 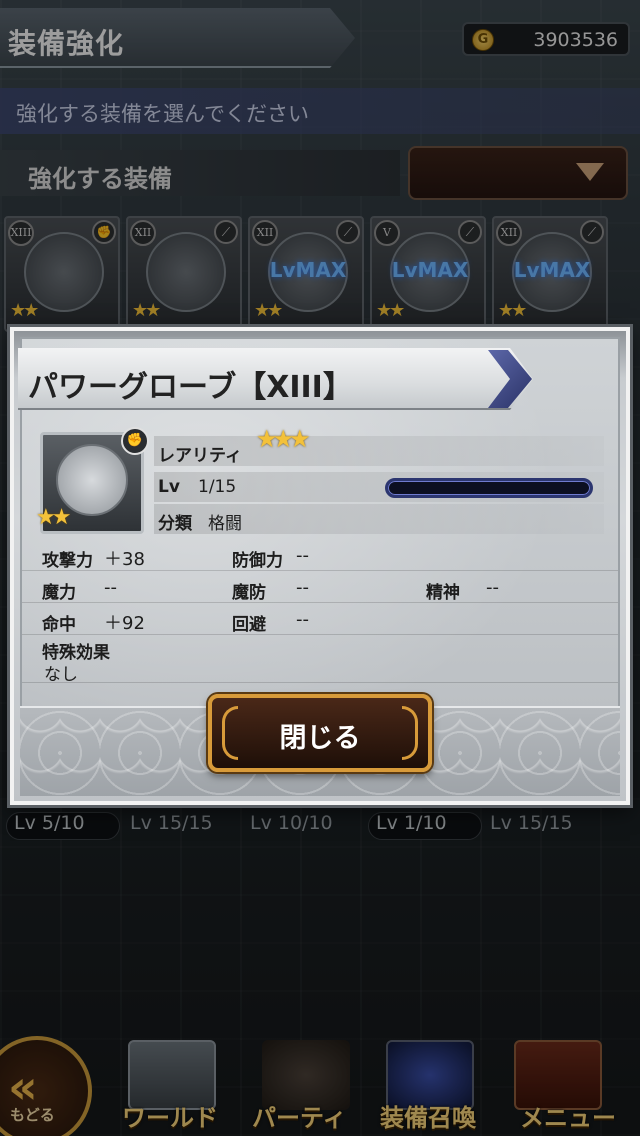 What do you see at coordinates (302, 555) in the screenshot?
I see `defense-value: --` at bounding box center [302, 555].